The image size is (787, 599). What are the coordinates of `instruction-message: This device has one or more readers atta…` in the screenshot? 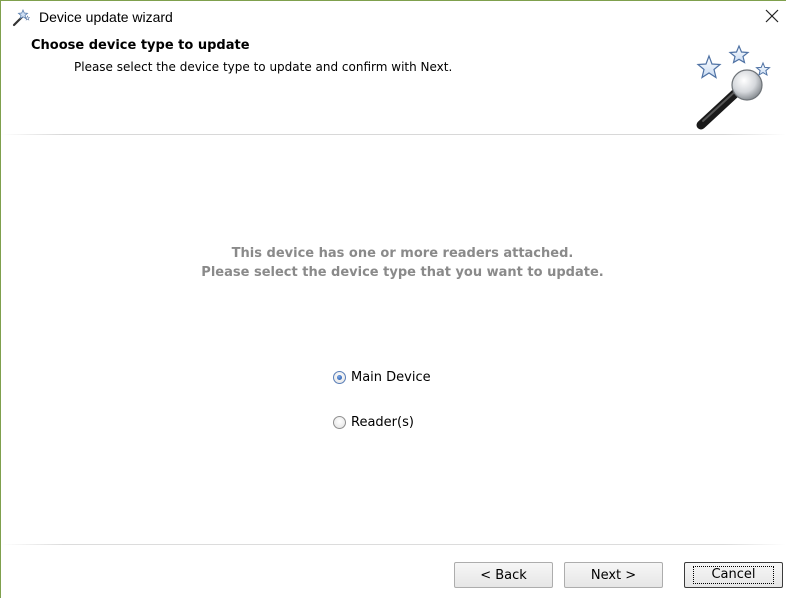 It's located at (393, 263).